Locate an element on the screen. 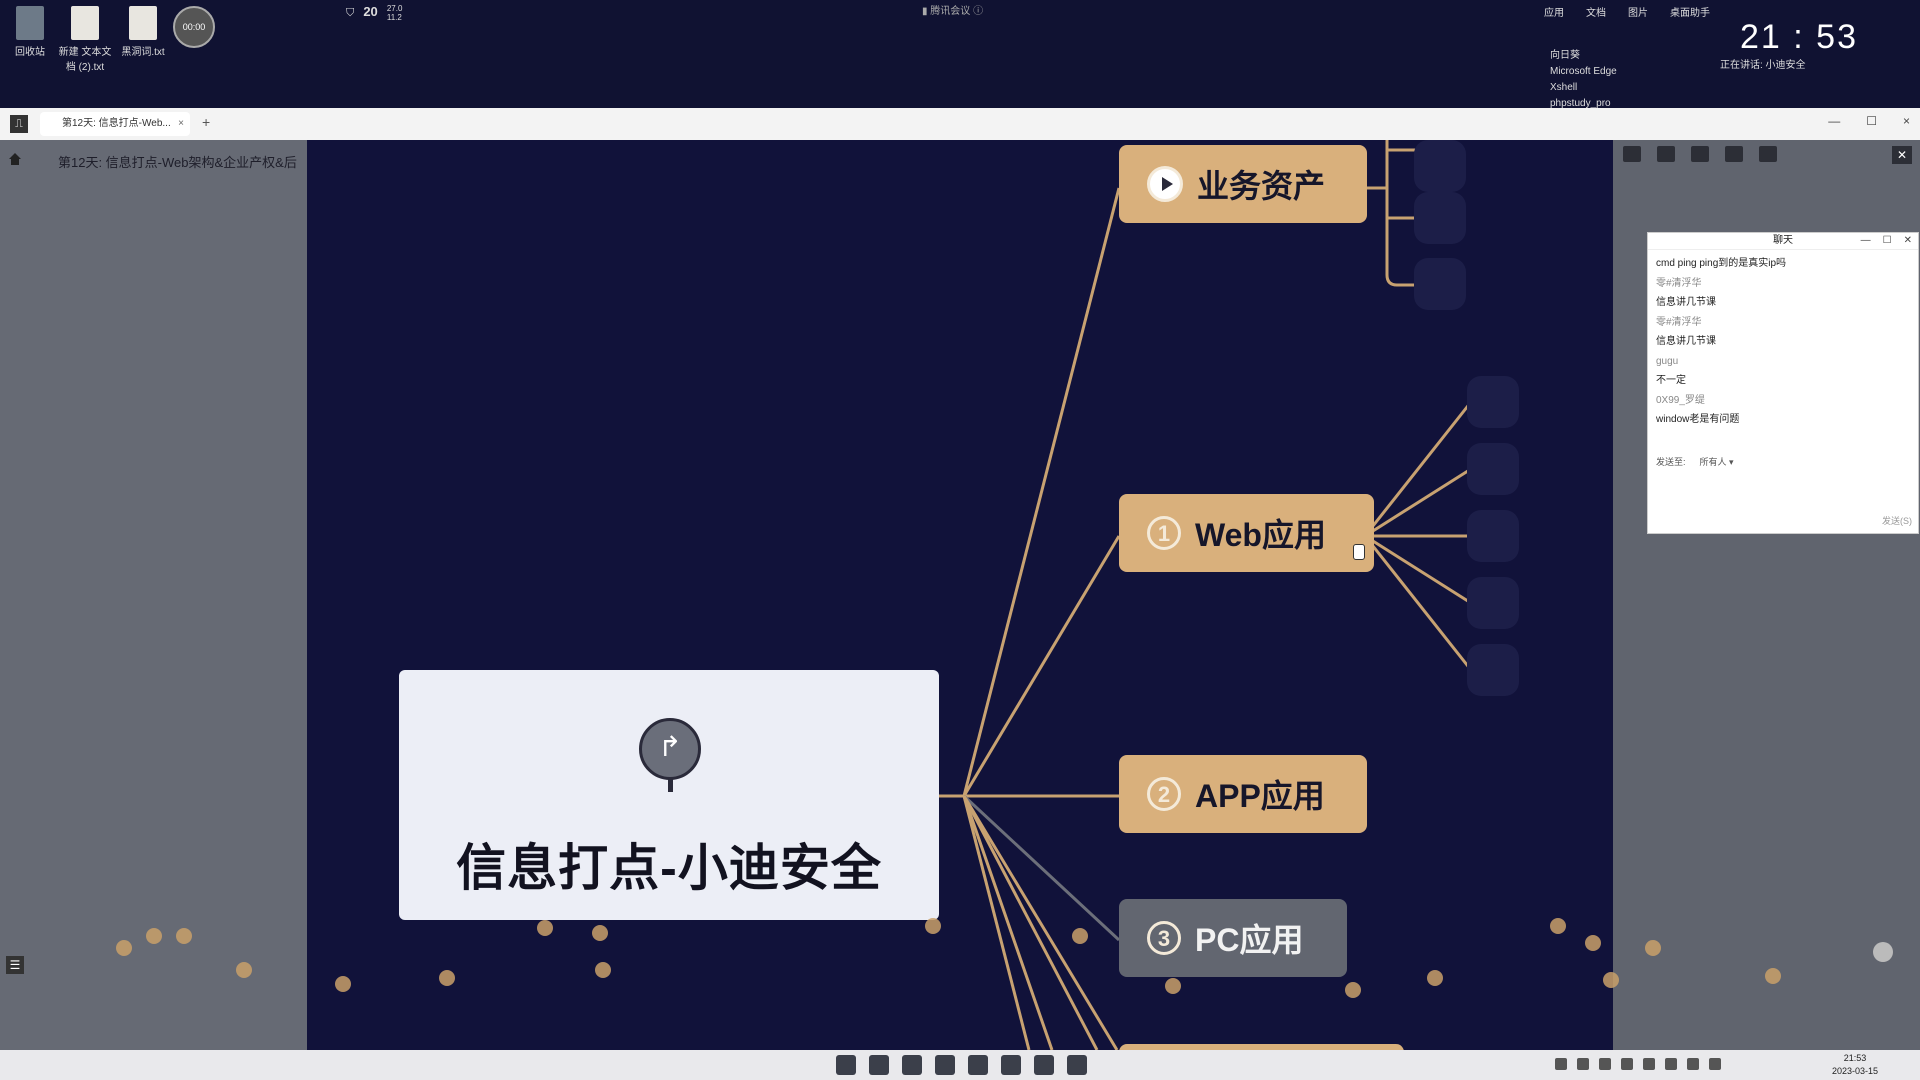  task-view-icon is located at coordinates (846, 1065).